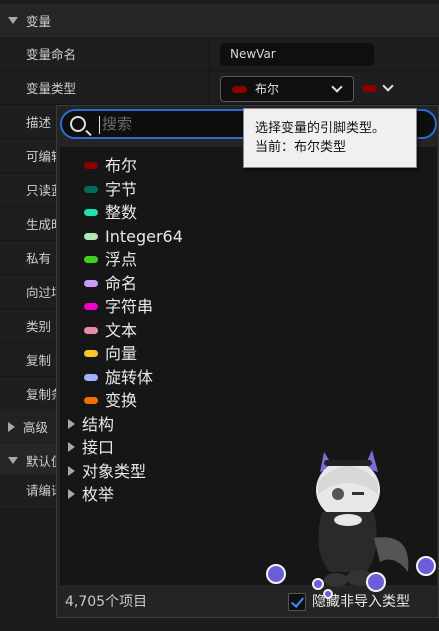  I want to click on type-item: 浮点, so click(248, 259).